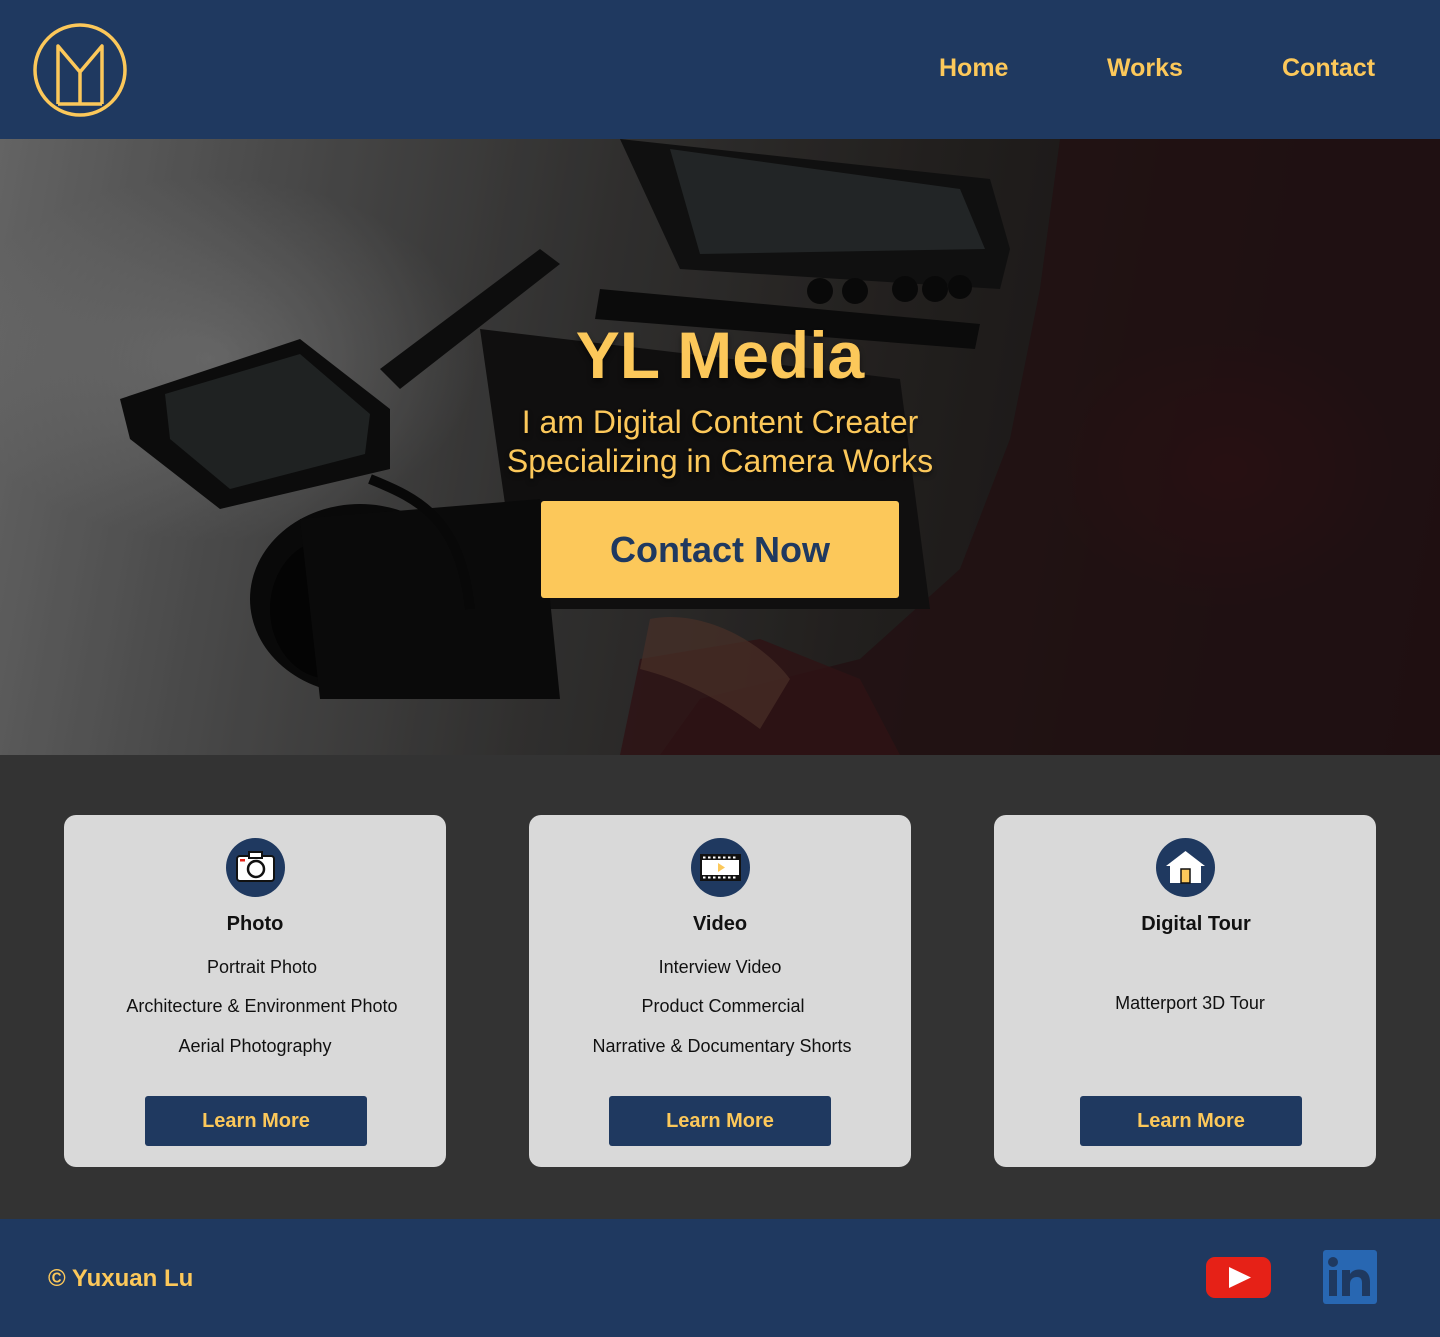 The height and width of the screenshot is (1337, 1440). Describe the element at coordinates (720, 1278) in the screenshot. I see `site-footer: © Yuxuan Lu` at that location.